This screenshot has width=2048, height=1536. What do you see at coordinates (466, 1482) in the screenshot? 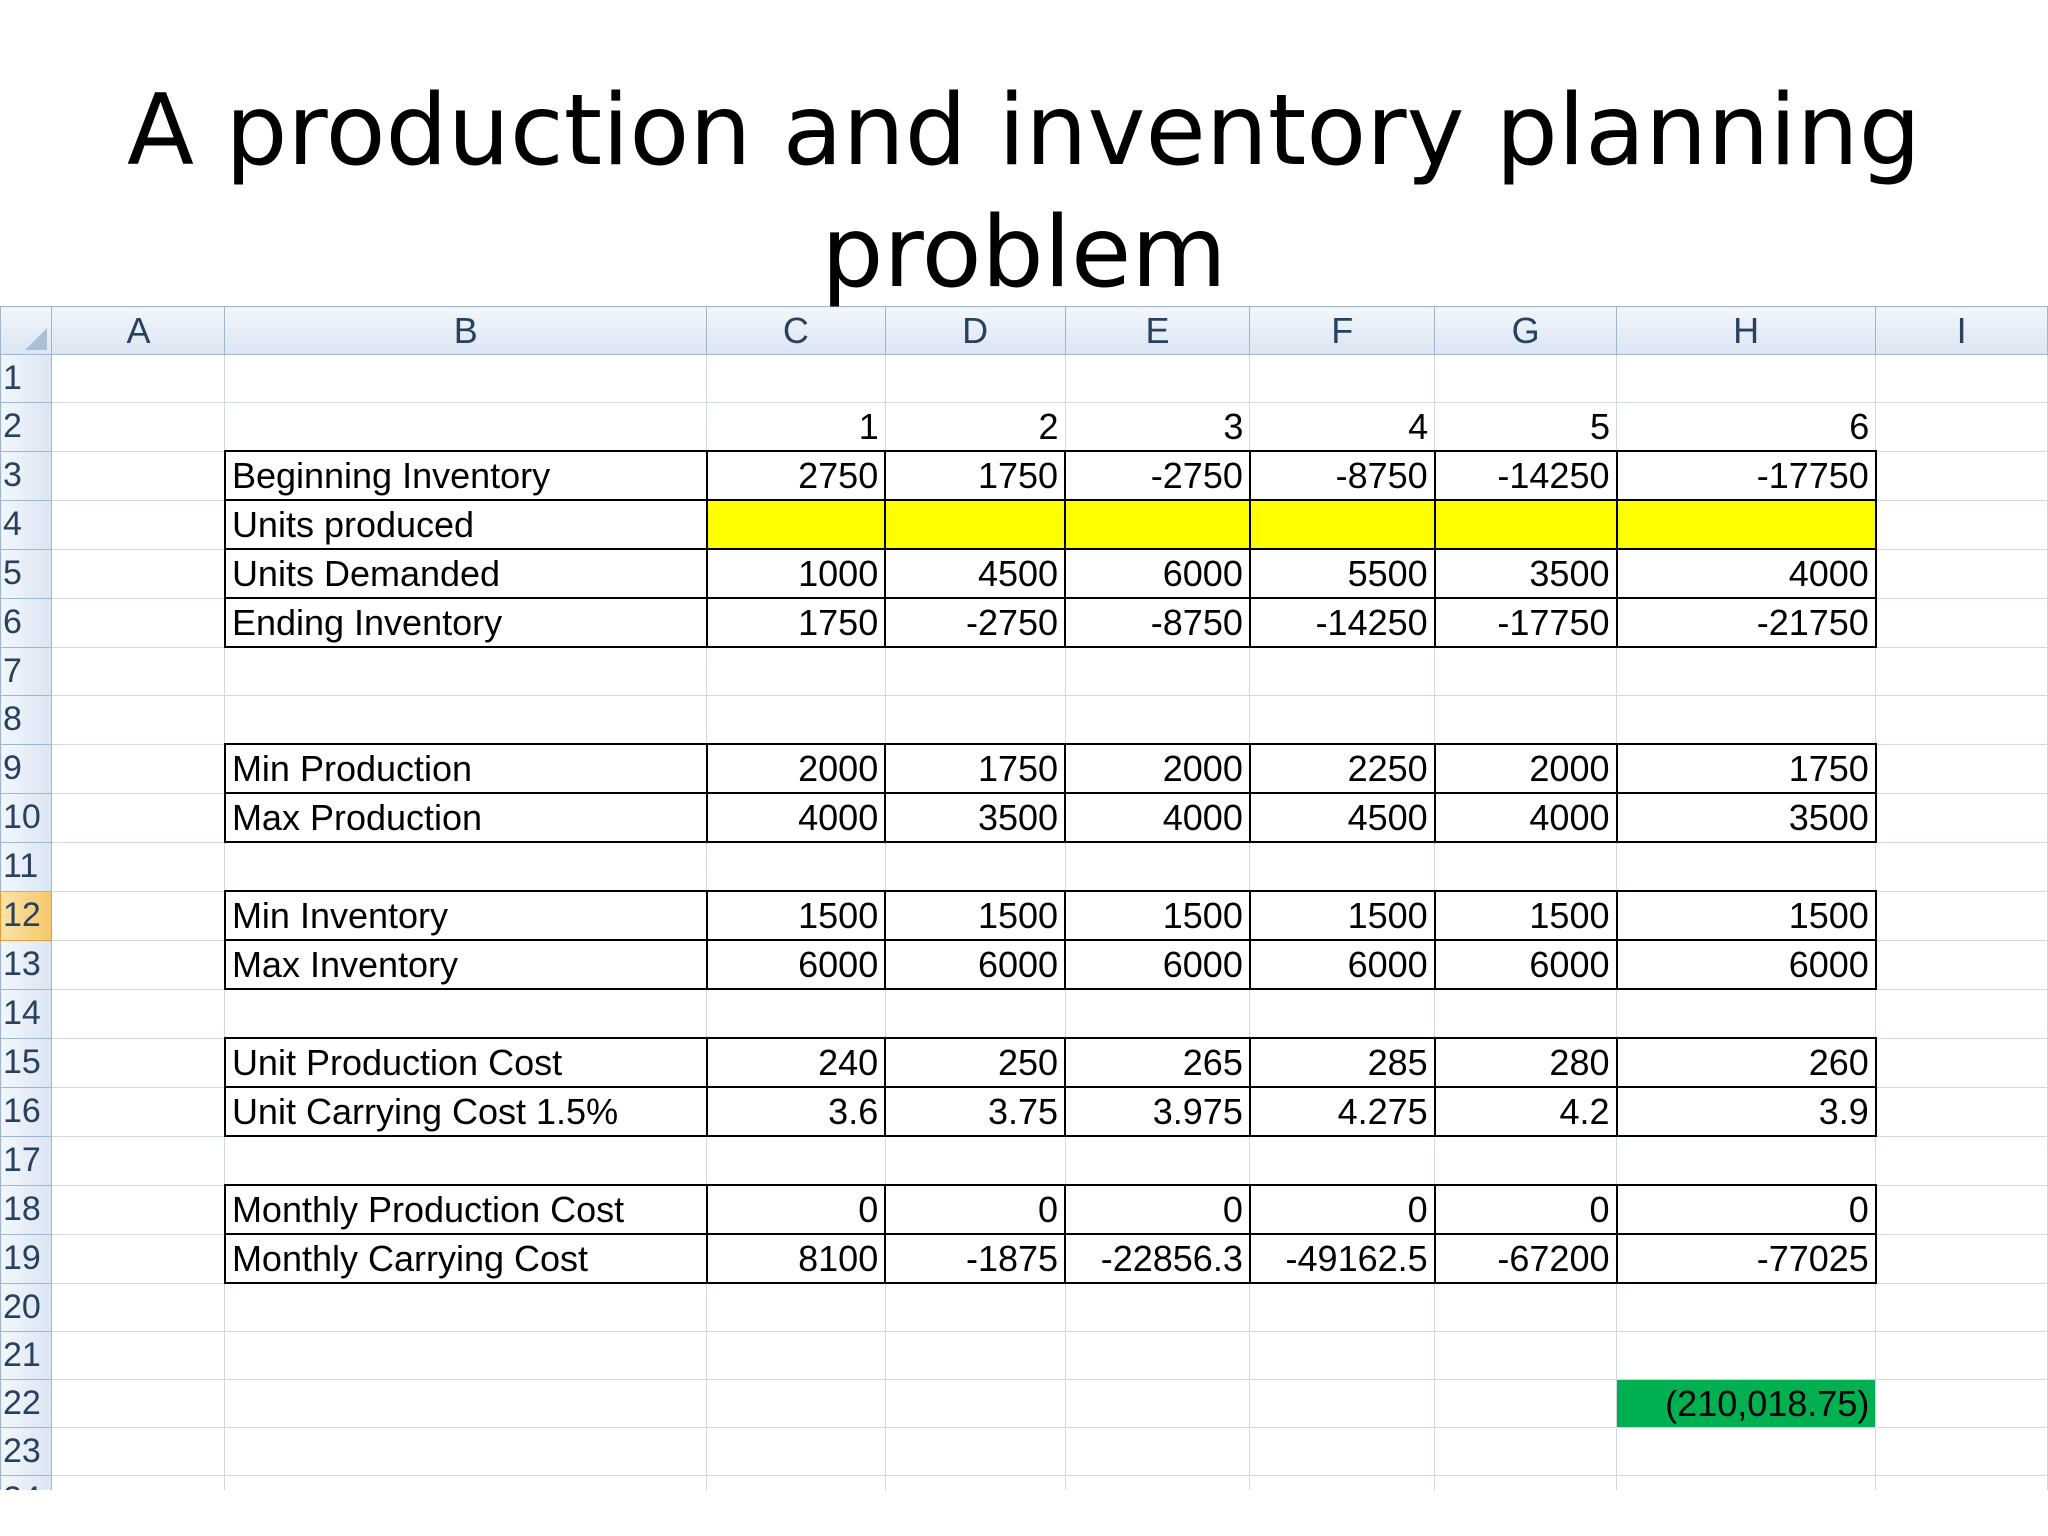
I see `cell-b24` at bounding box center [466, 1482].